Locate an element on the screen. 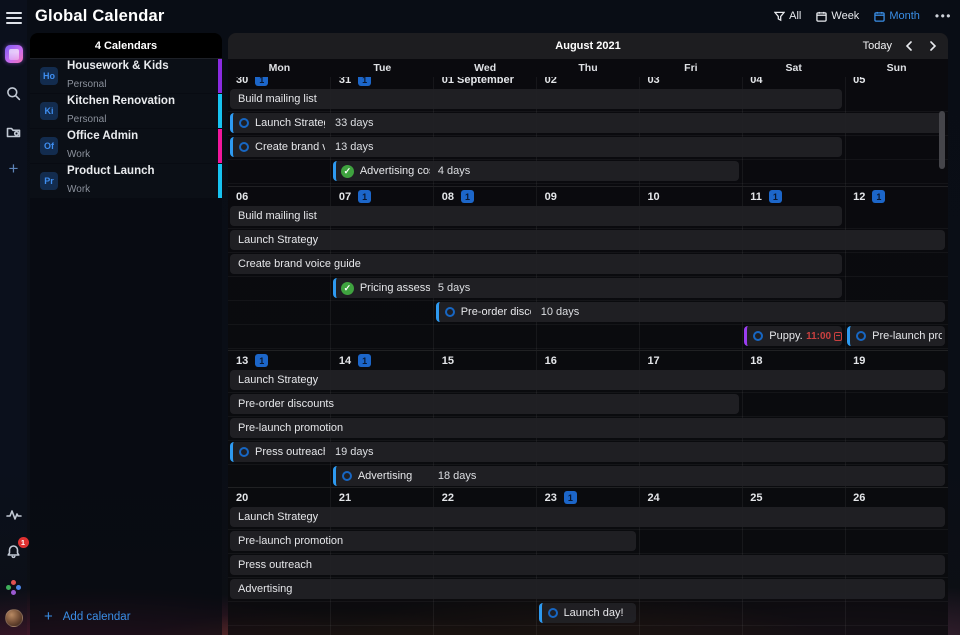 This screenshot has width=960, height=635. date-number: 14 is located at coordinates (345, 360).